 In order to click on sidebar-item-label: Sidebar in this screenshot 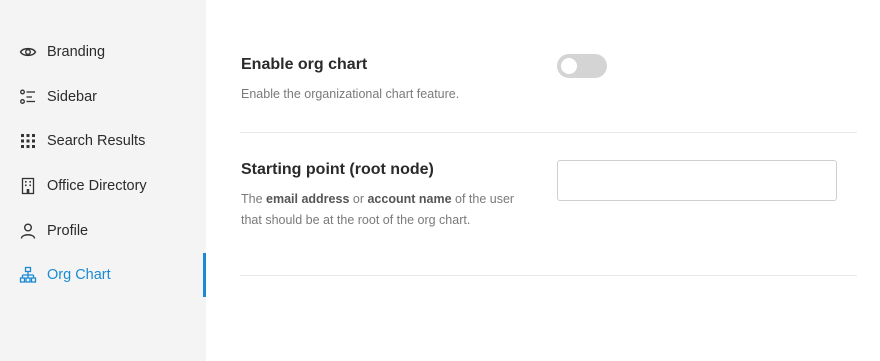, I will do `click(72, 97)`.